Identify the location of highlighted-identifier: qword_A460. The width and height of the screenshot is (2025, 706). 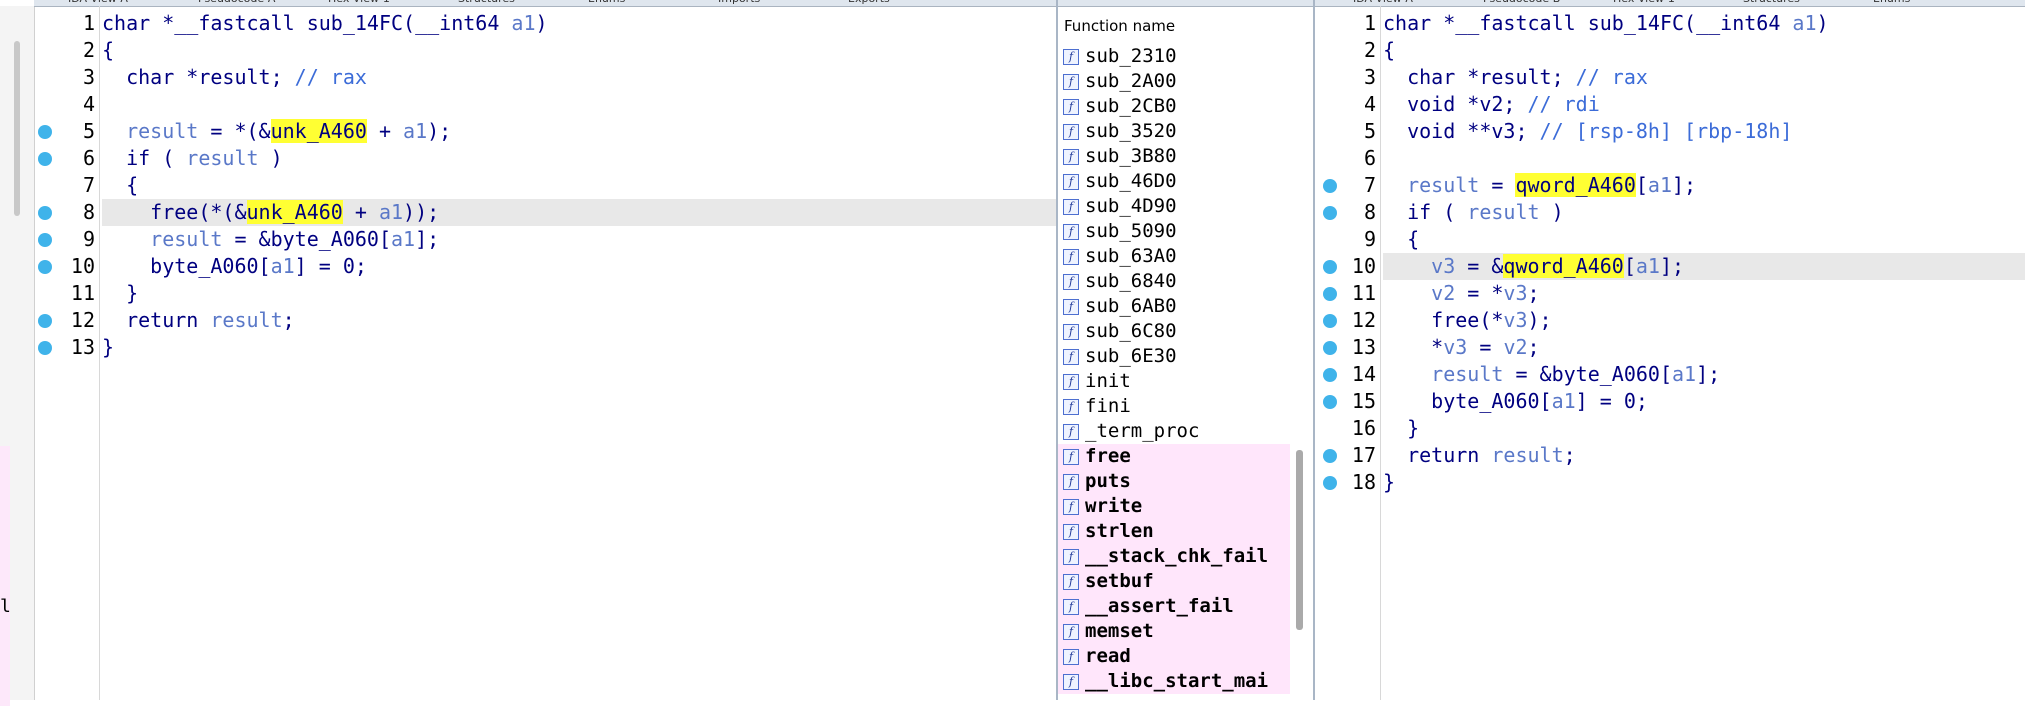
(1563, 266).